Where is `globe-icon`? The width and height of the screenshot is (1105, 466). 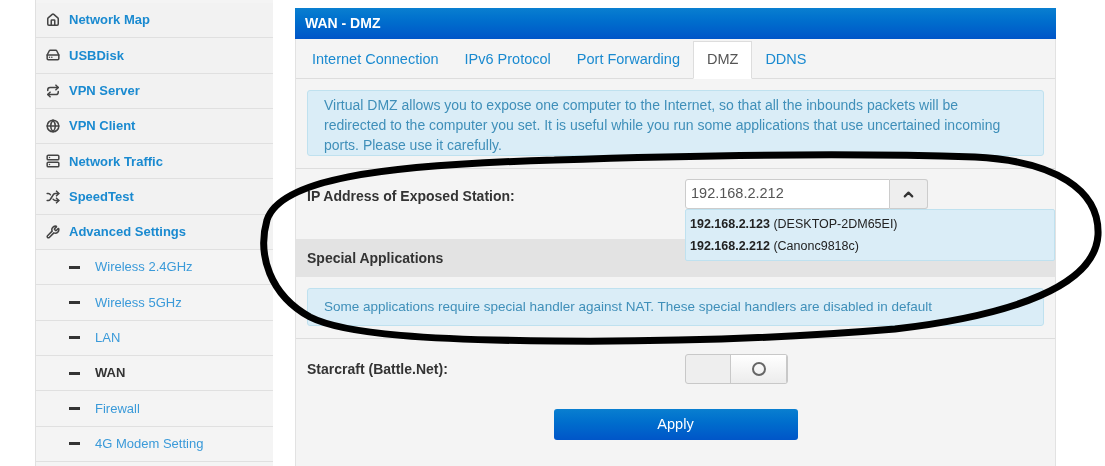
globe-icon is located at coordinates (53, 126).